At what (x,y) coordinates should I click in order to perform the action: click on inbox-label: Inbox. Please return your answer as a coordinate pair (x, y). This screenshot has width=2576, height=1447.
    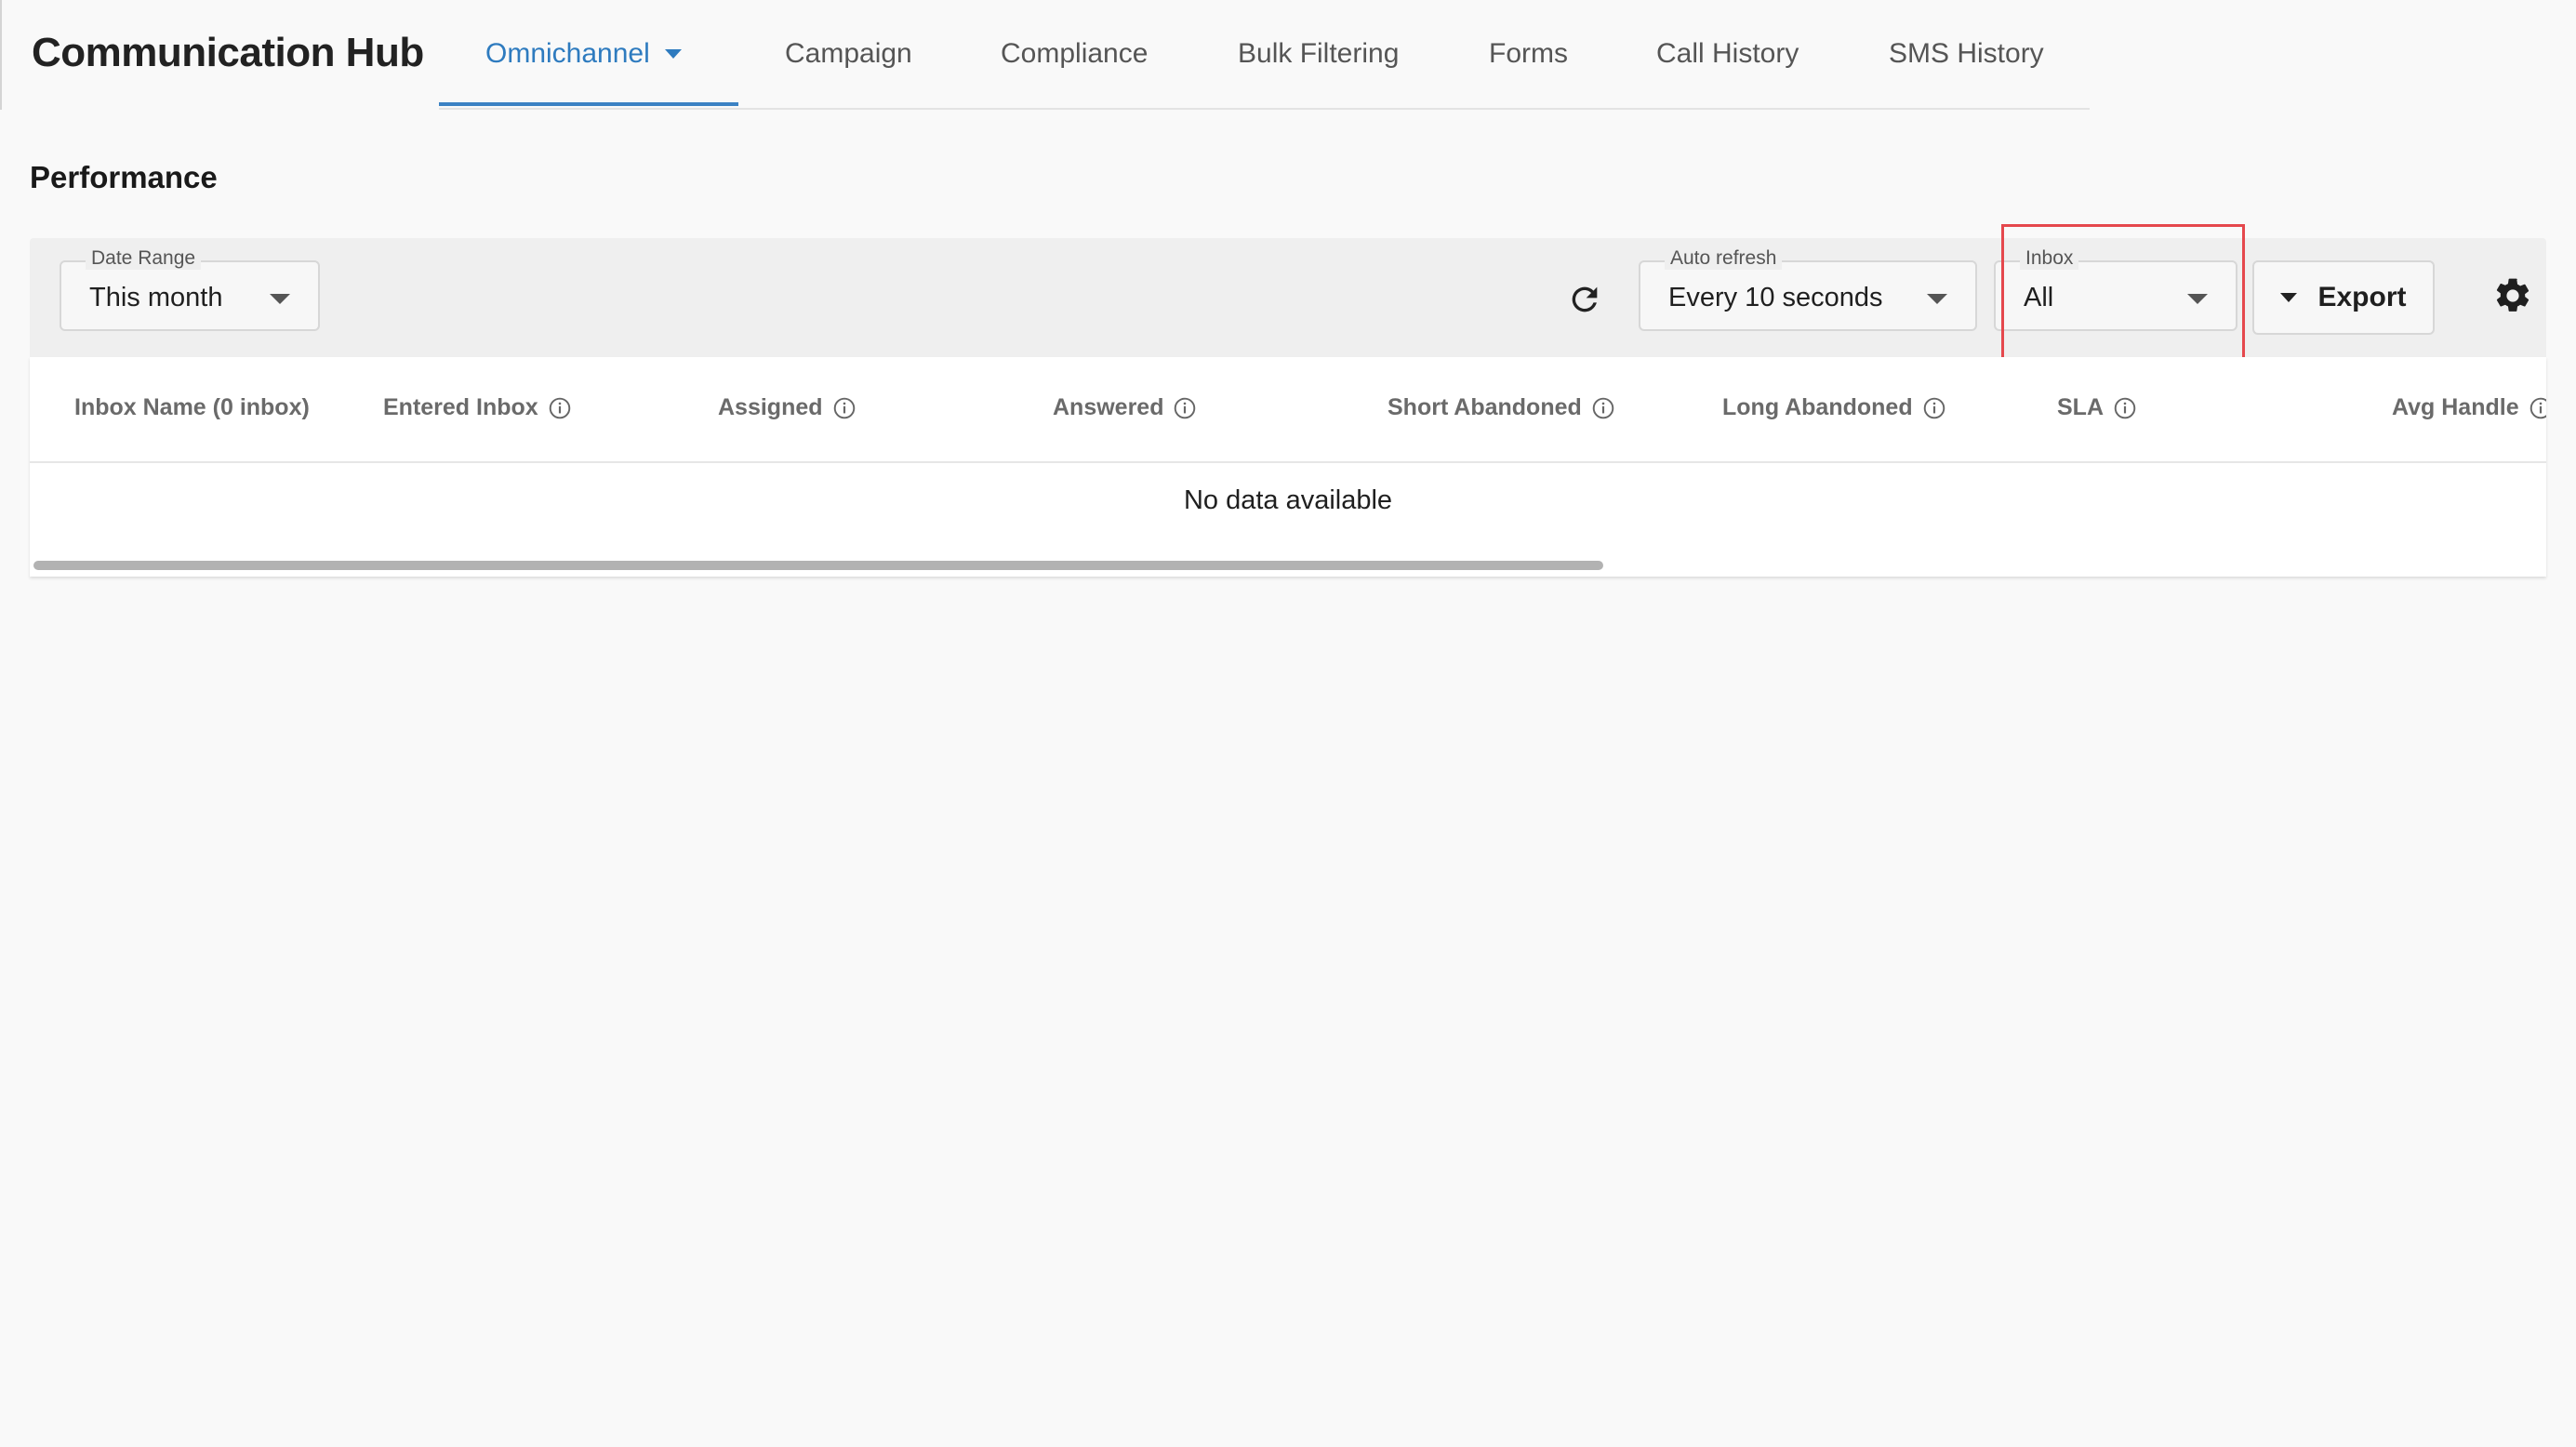
    Looking at the image, I should click on (2049, 259).